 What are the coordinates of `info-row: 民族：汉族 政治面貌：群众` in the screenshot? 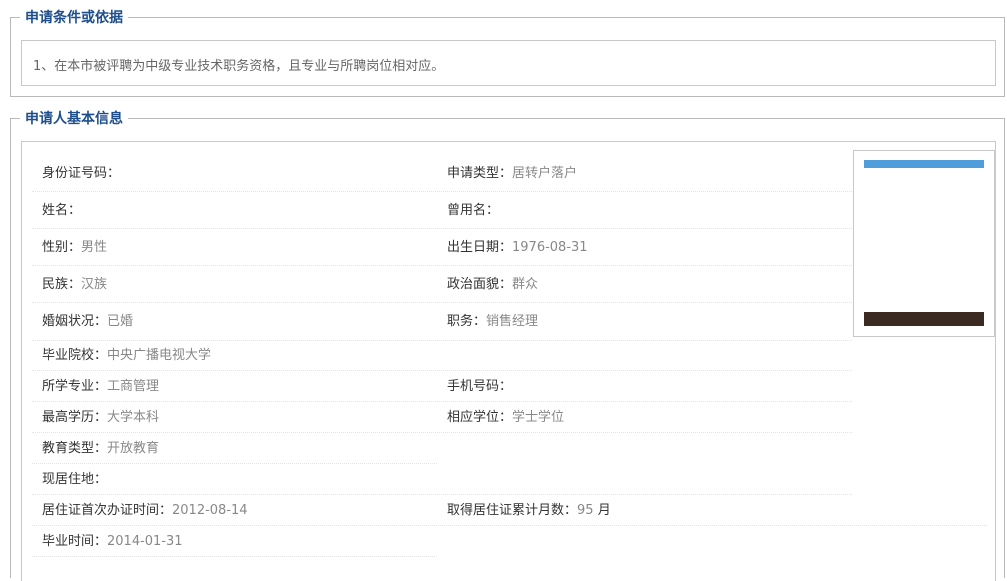 It's located at (442, 284).